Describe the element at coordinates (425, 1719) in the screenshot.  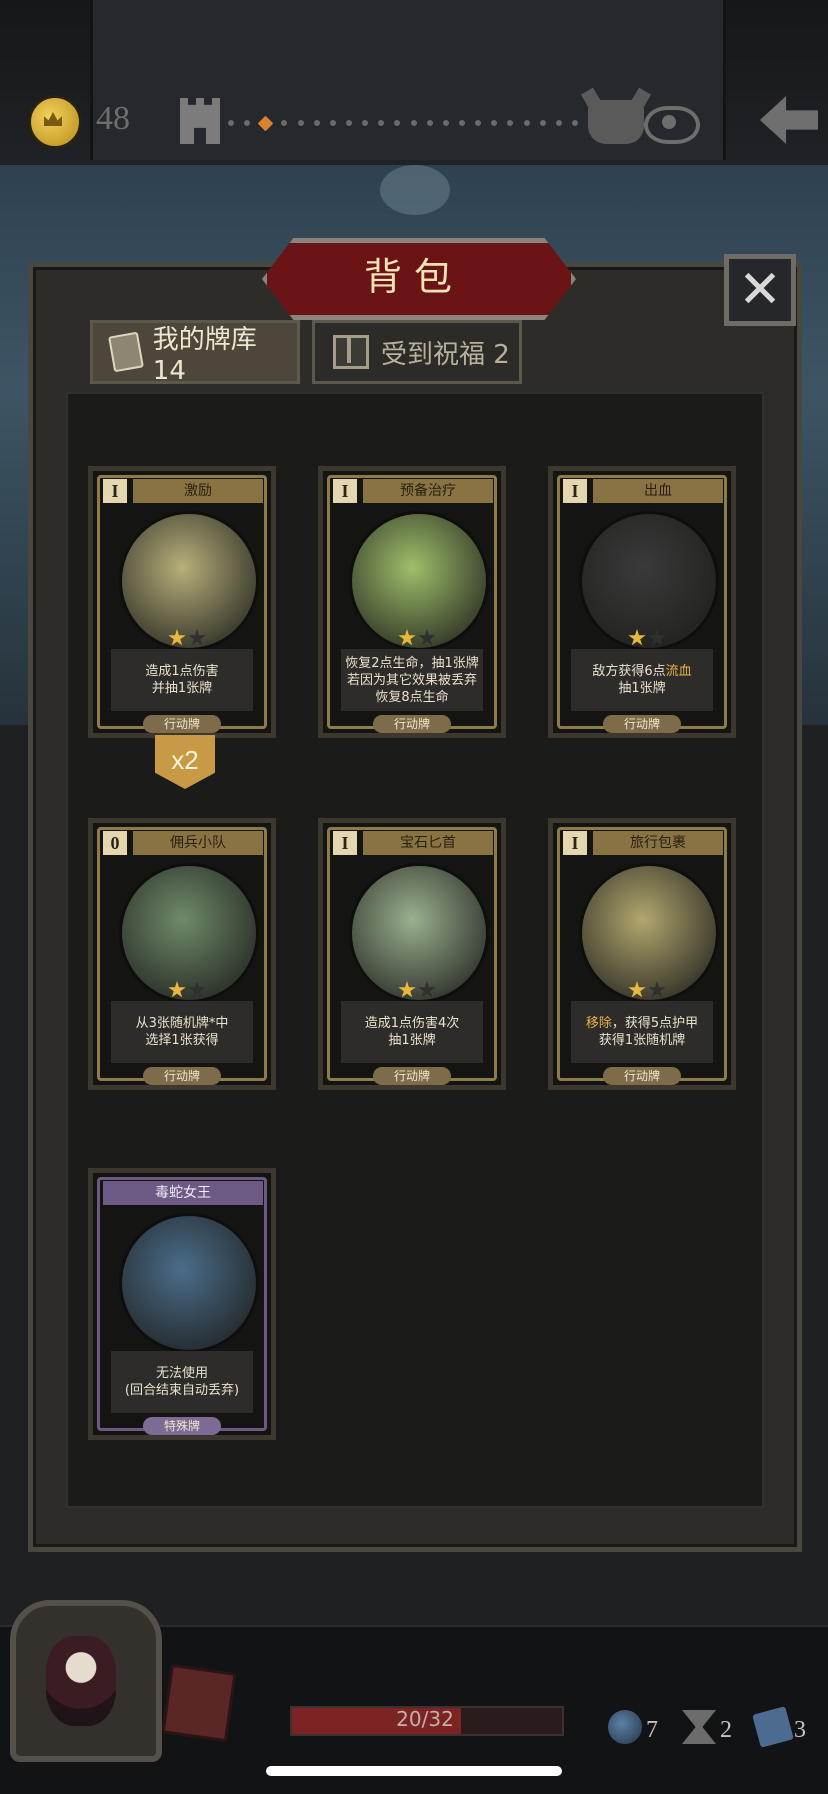
I see `hp-text: 20/32` at that location.